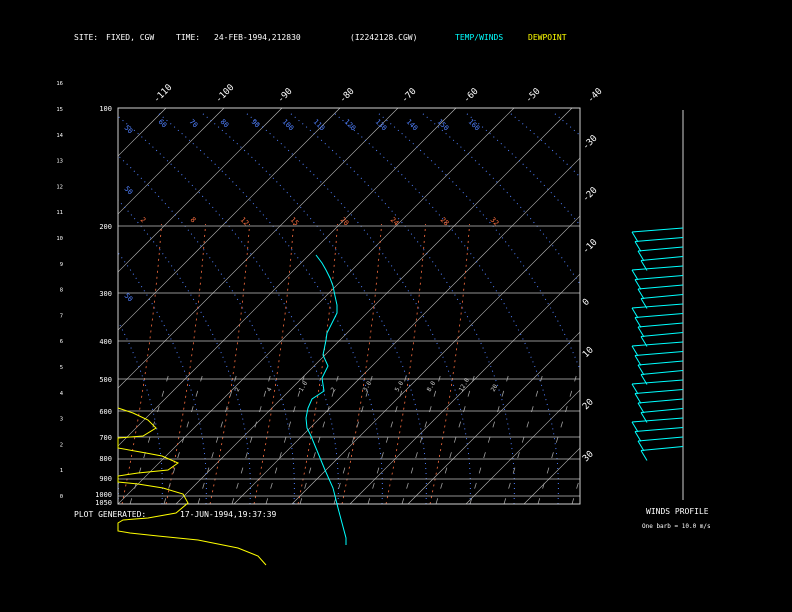  What do you see at coordinates (412, 125) in the screenshot?
I see `theta-label: 140` at bounding box center [412, 125].